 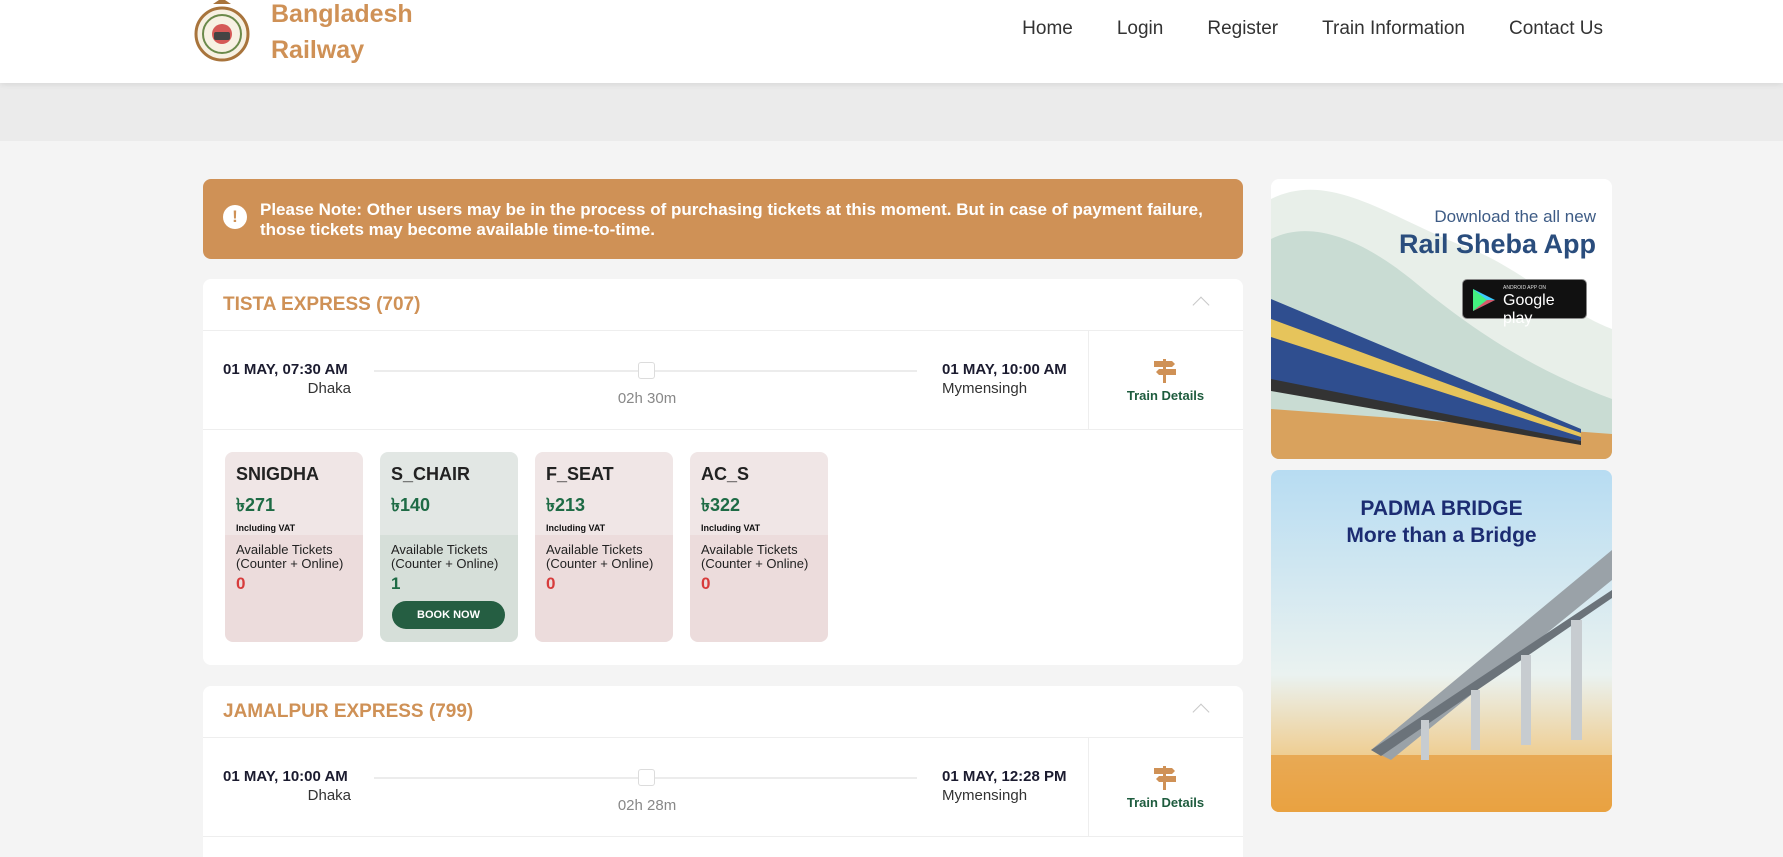 What do you see at coordinates (278, 474) in the screenshot?
I see `seat-class-name: SNIGDHA` at bounding box center [278, 474].